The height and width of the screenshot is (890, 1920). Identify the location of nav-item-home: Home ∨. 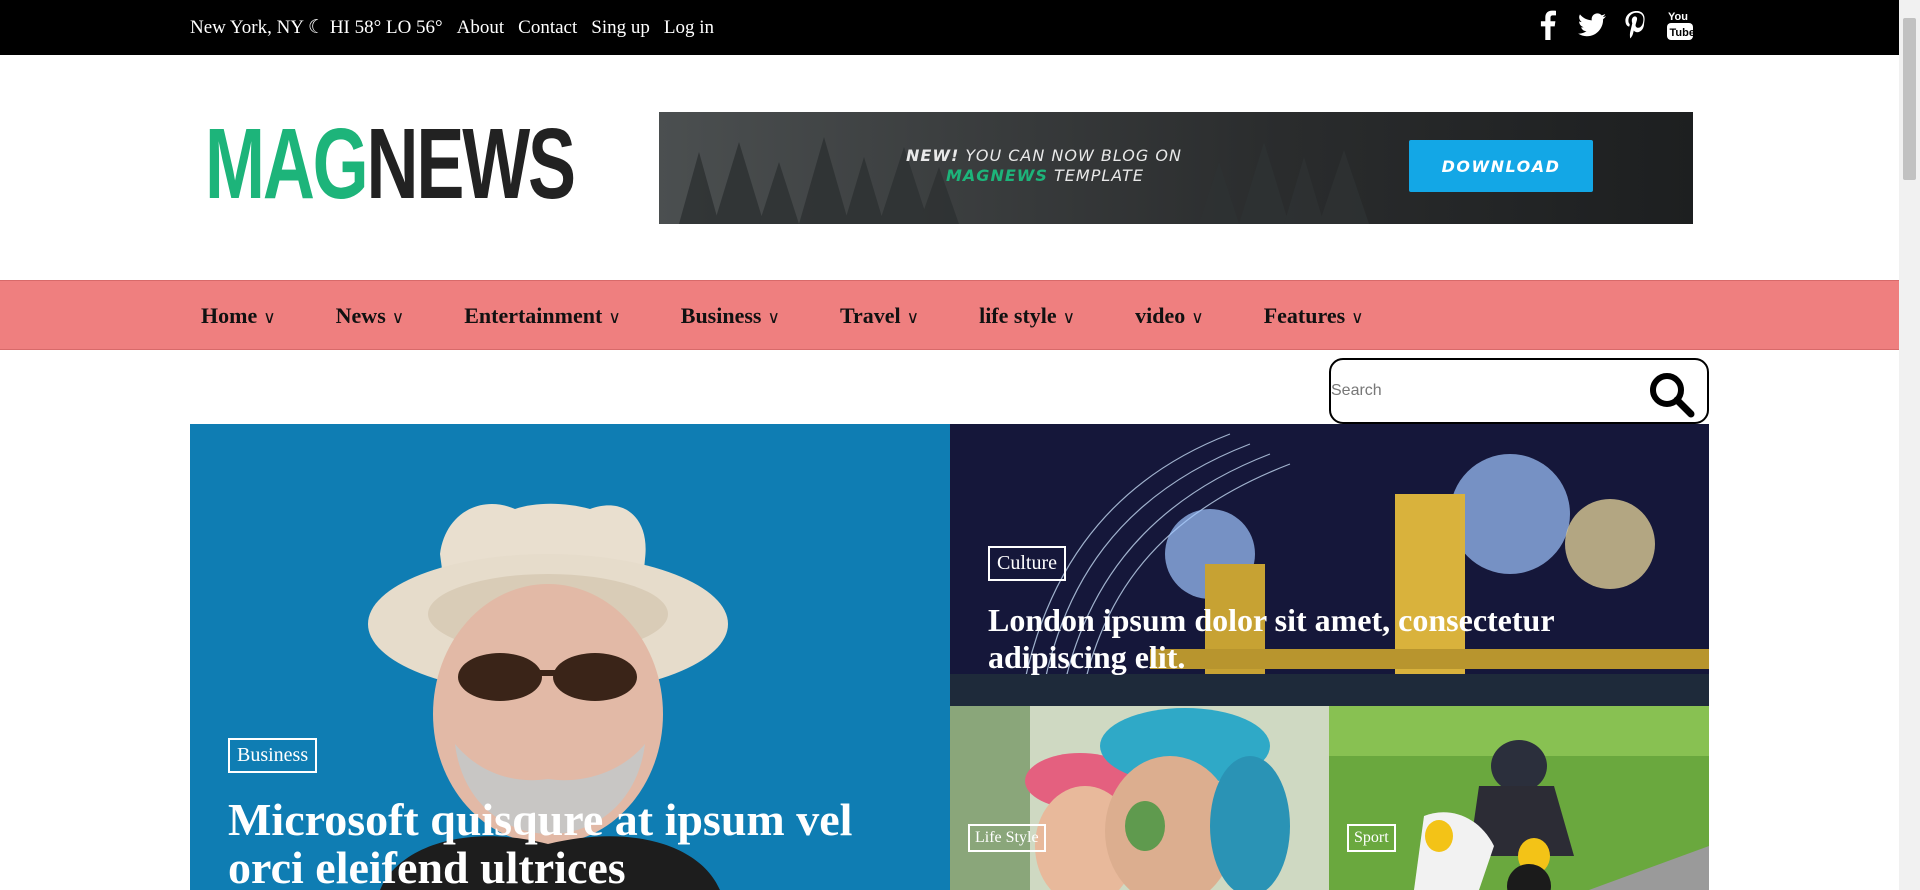
(238, 316).